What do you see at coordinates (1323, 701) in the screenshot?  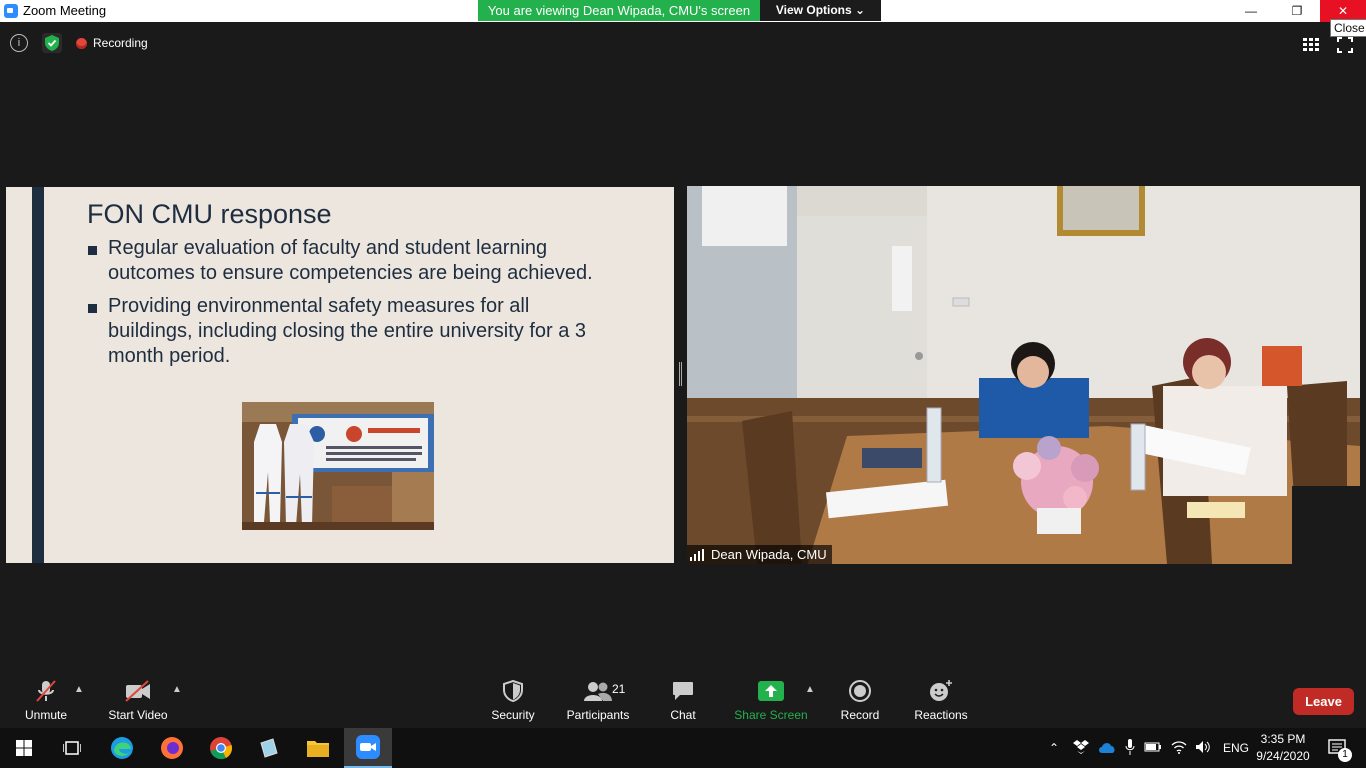 I see `leave-meeting-button: Leave` at bounding box center [1323, 701].